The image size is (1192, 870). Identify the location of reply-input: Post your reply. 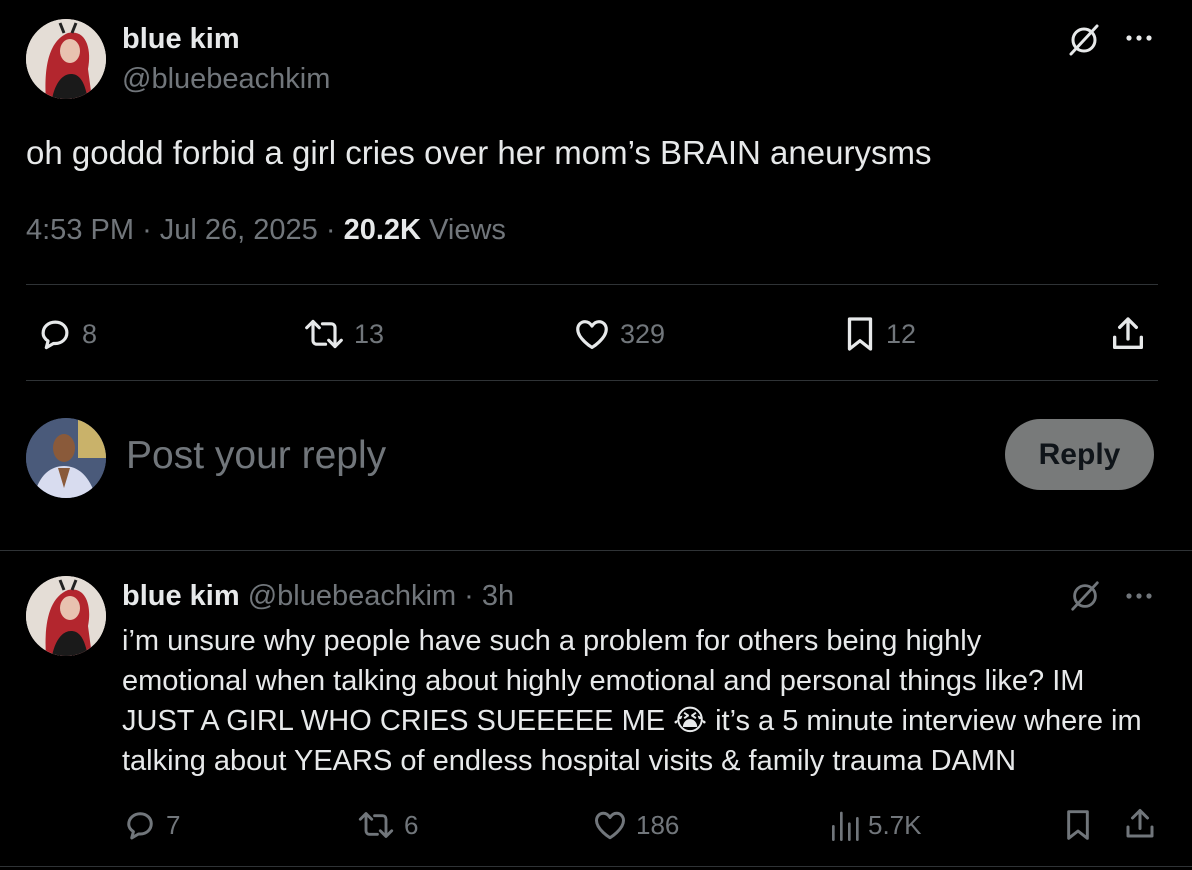
(536, 456).